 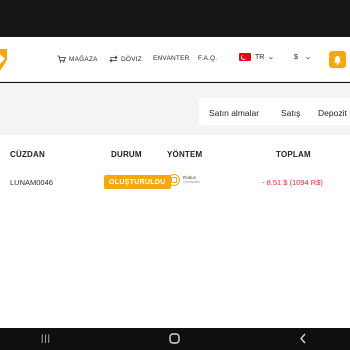 I want to click on nav-inventory-link: ENVANTER, so click(x=171, y=58).